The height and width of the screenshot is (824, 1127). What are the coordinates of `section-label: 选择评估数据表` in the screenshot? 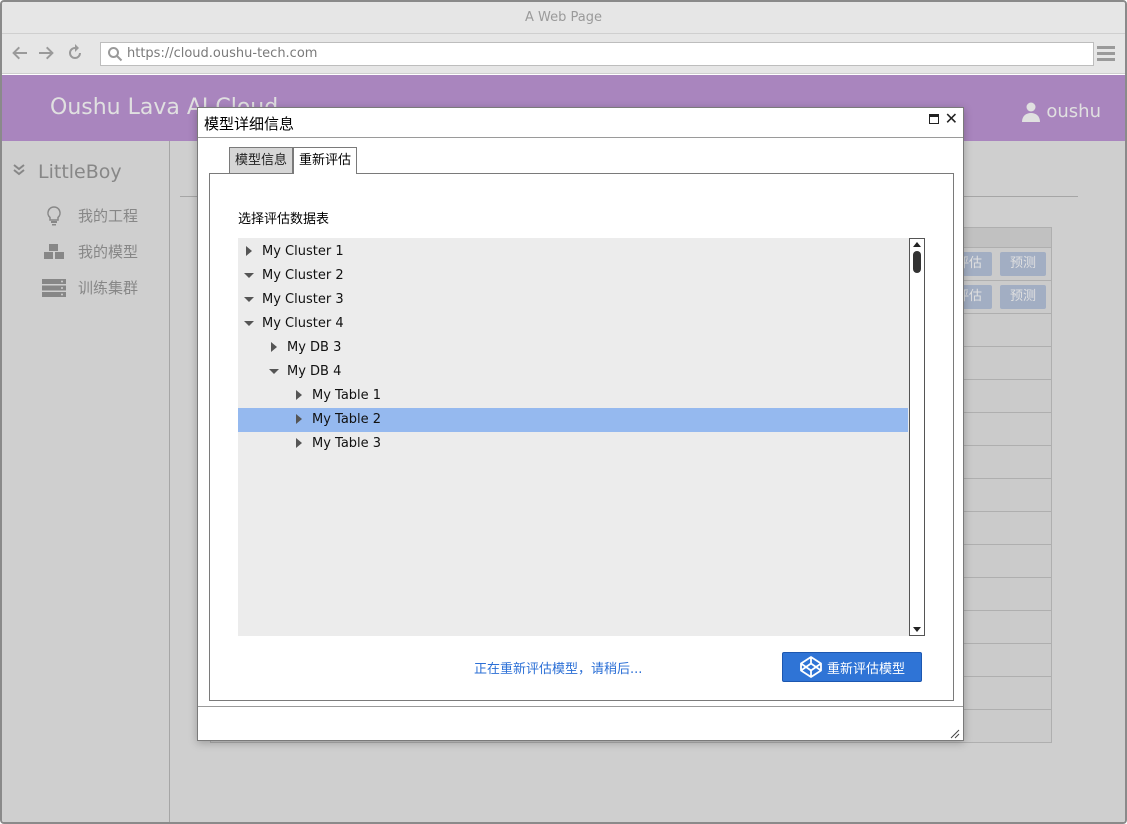 It's located at (284, 219).